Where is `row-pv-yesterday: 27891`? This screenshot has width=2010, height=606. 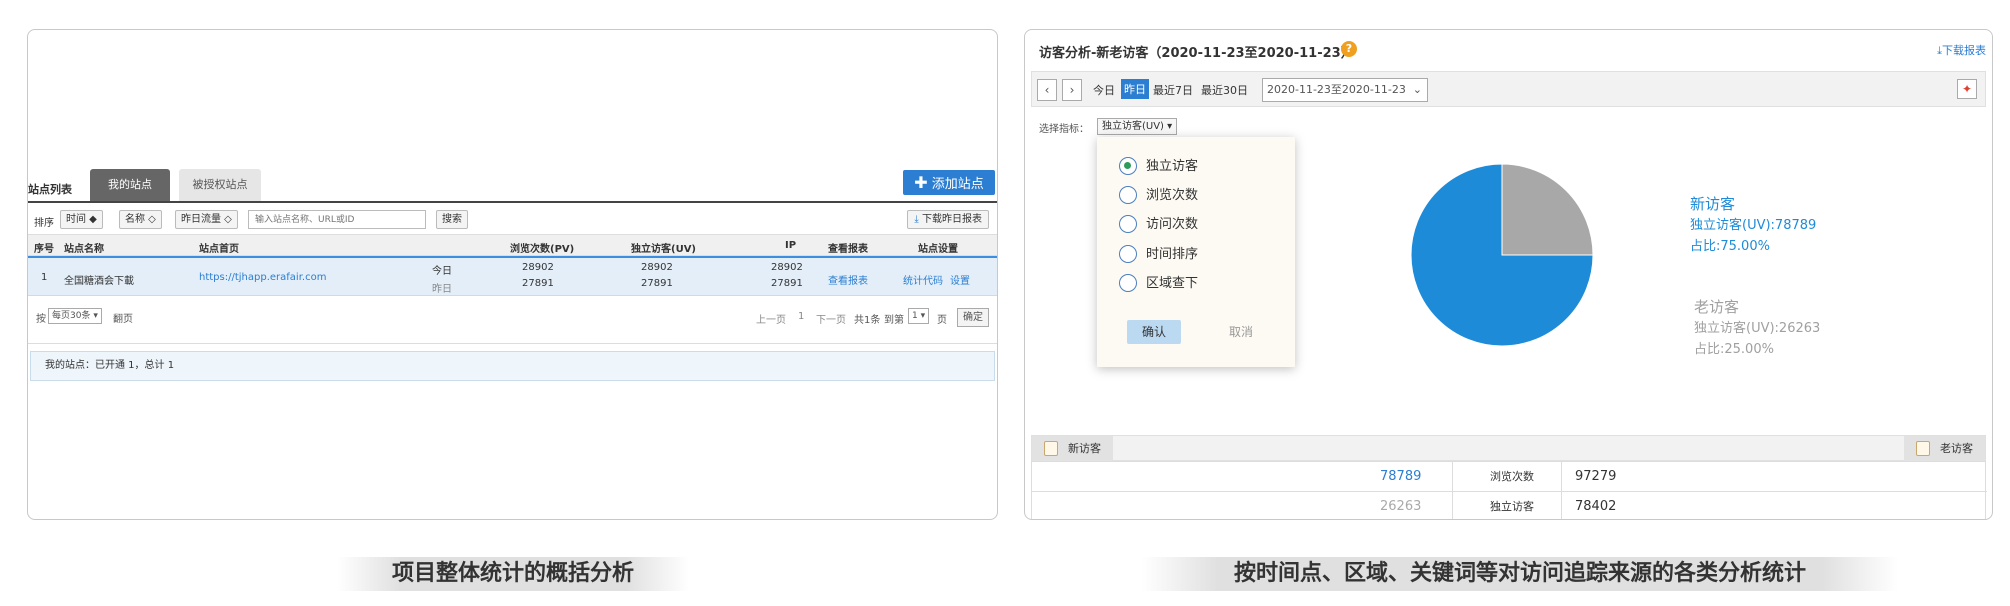
row-pv-yesterday: 27891 is located at coordinates (538, 283).